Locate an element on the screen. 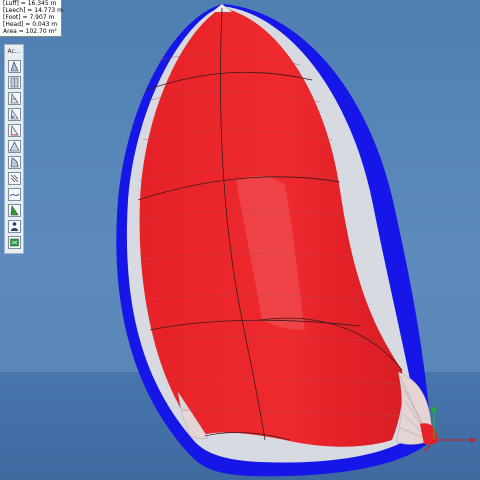  sail-seams-tool is located at coordinates (14, 98).